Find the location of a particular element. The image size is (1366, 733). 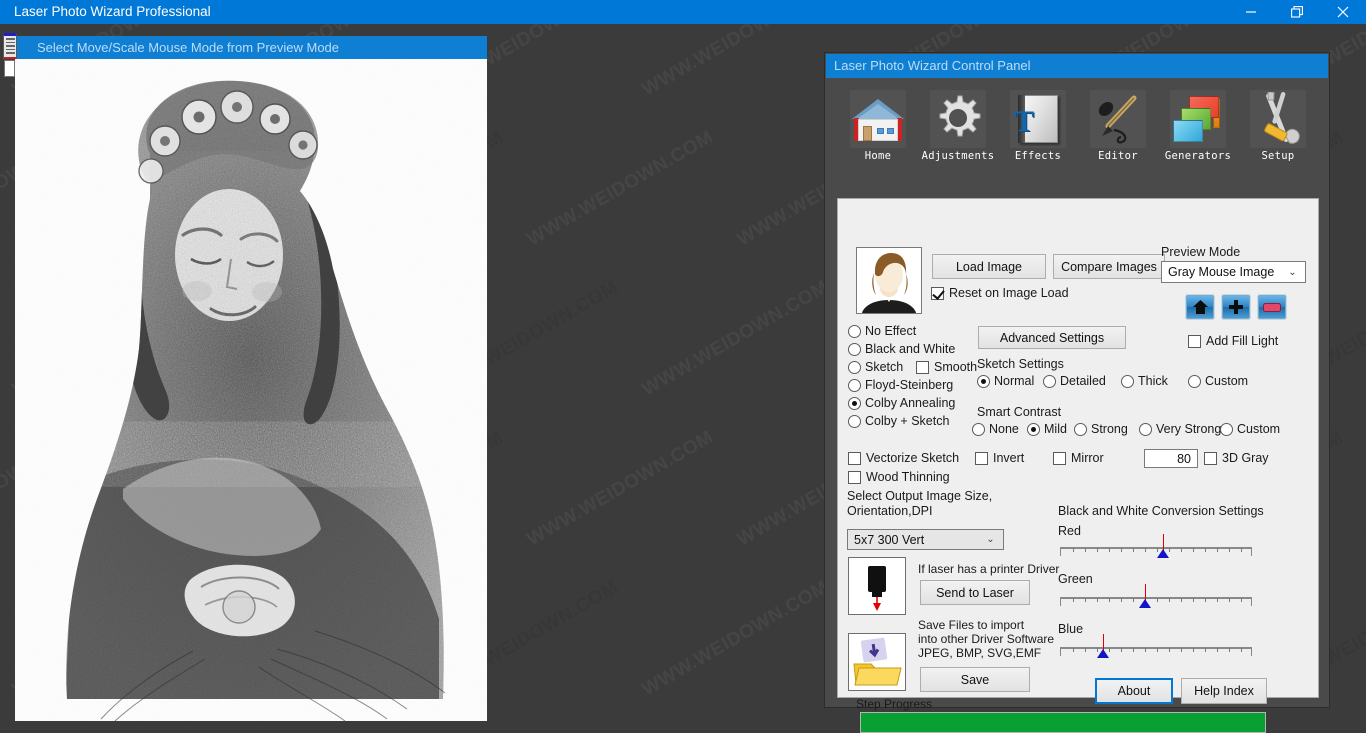

radio-label: No Effect is located at coordinates (891, 331).